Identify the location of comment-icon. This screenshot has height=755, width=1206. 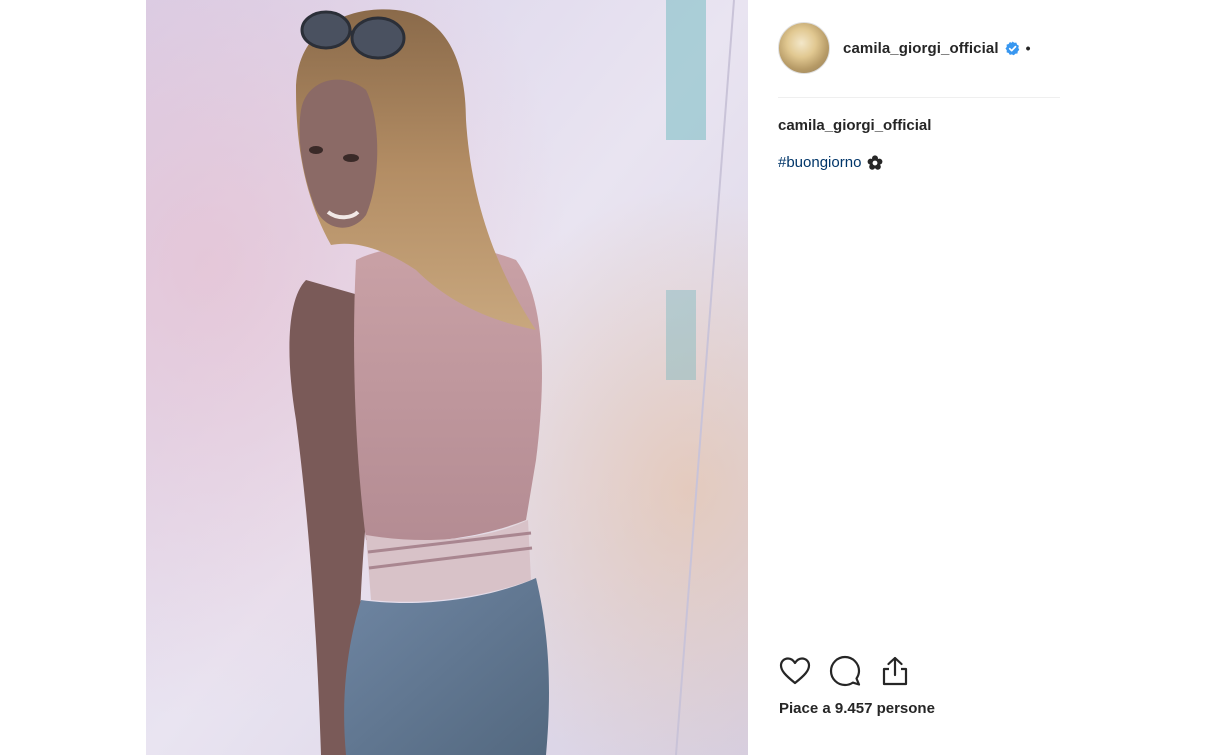
(845, 671).